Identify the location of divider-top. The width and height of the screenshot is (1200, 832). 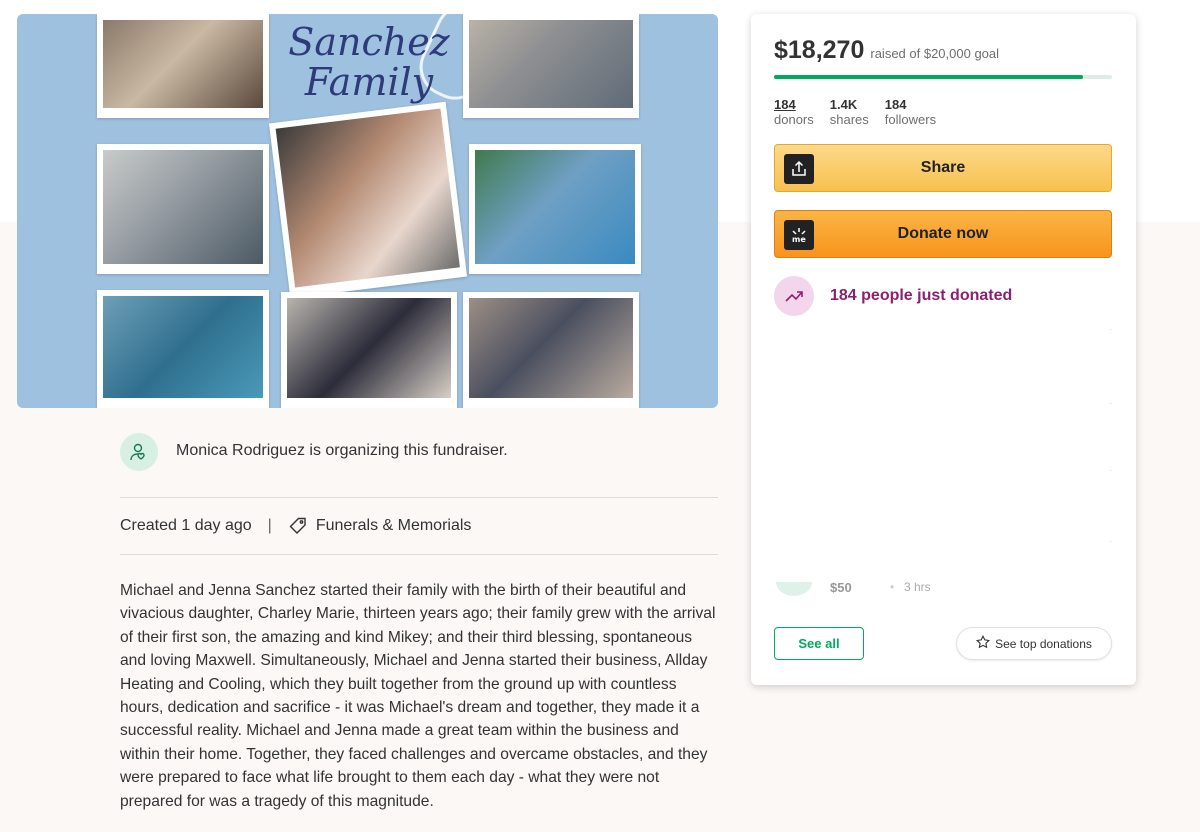
(419, 497).